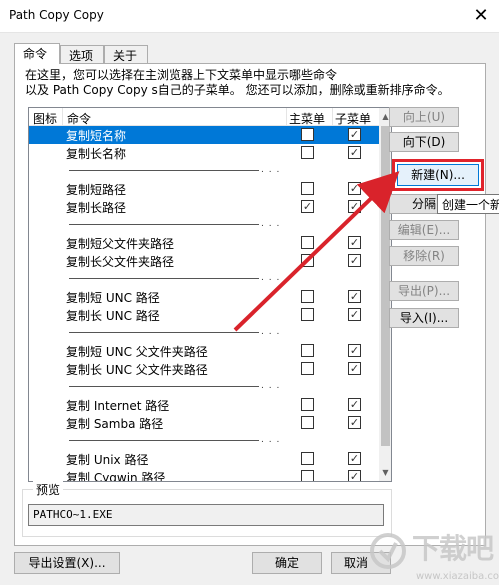  What do you see at coordinates (287, 563) in the screenshot?
I see `ok-button: 确定` at bounding box center [287, 563].